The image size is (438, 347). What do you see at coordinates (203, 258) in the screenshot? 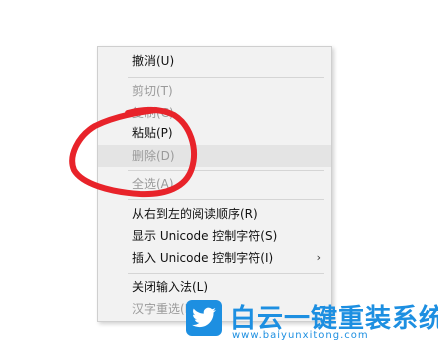
I see `menu-item-insert-unicode-label: 插入 Unicode 控制字符(I)` at bounding box center [203, 258].